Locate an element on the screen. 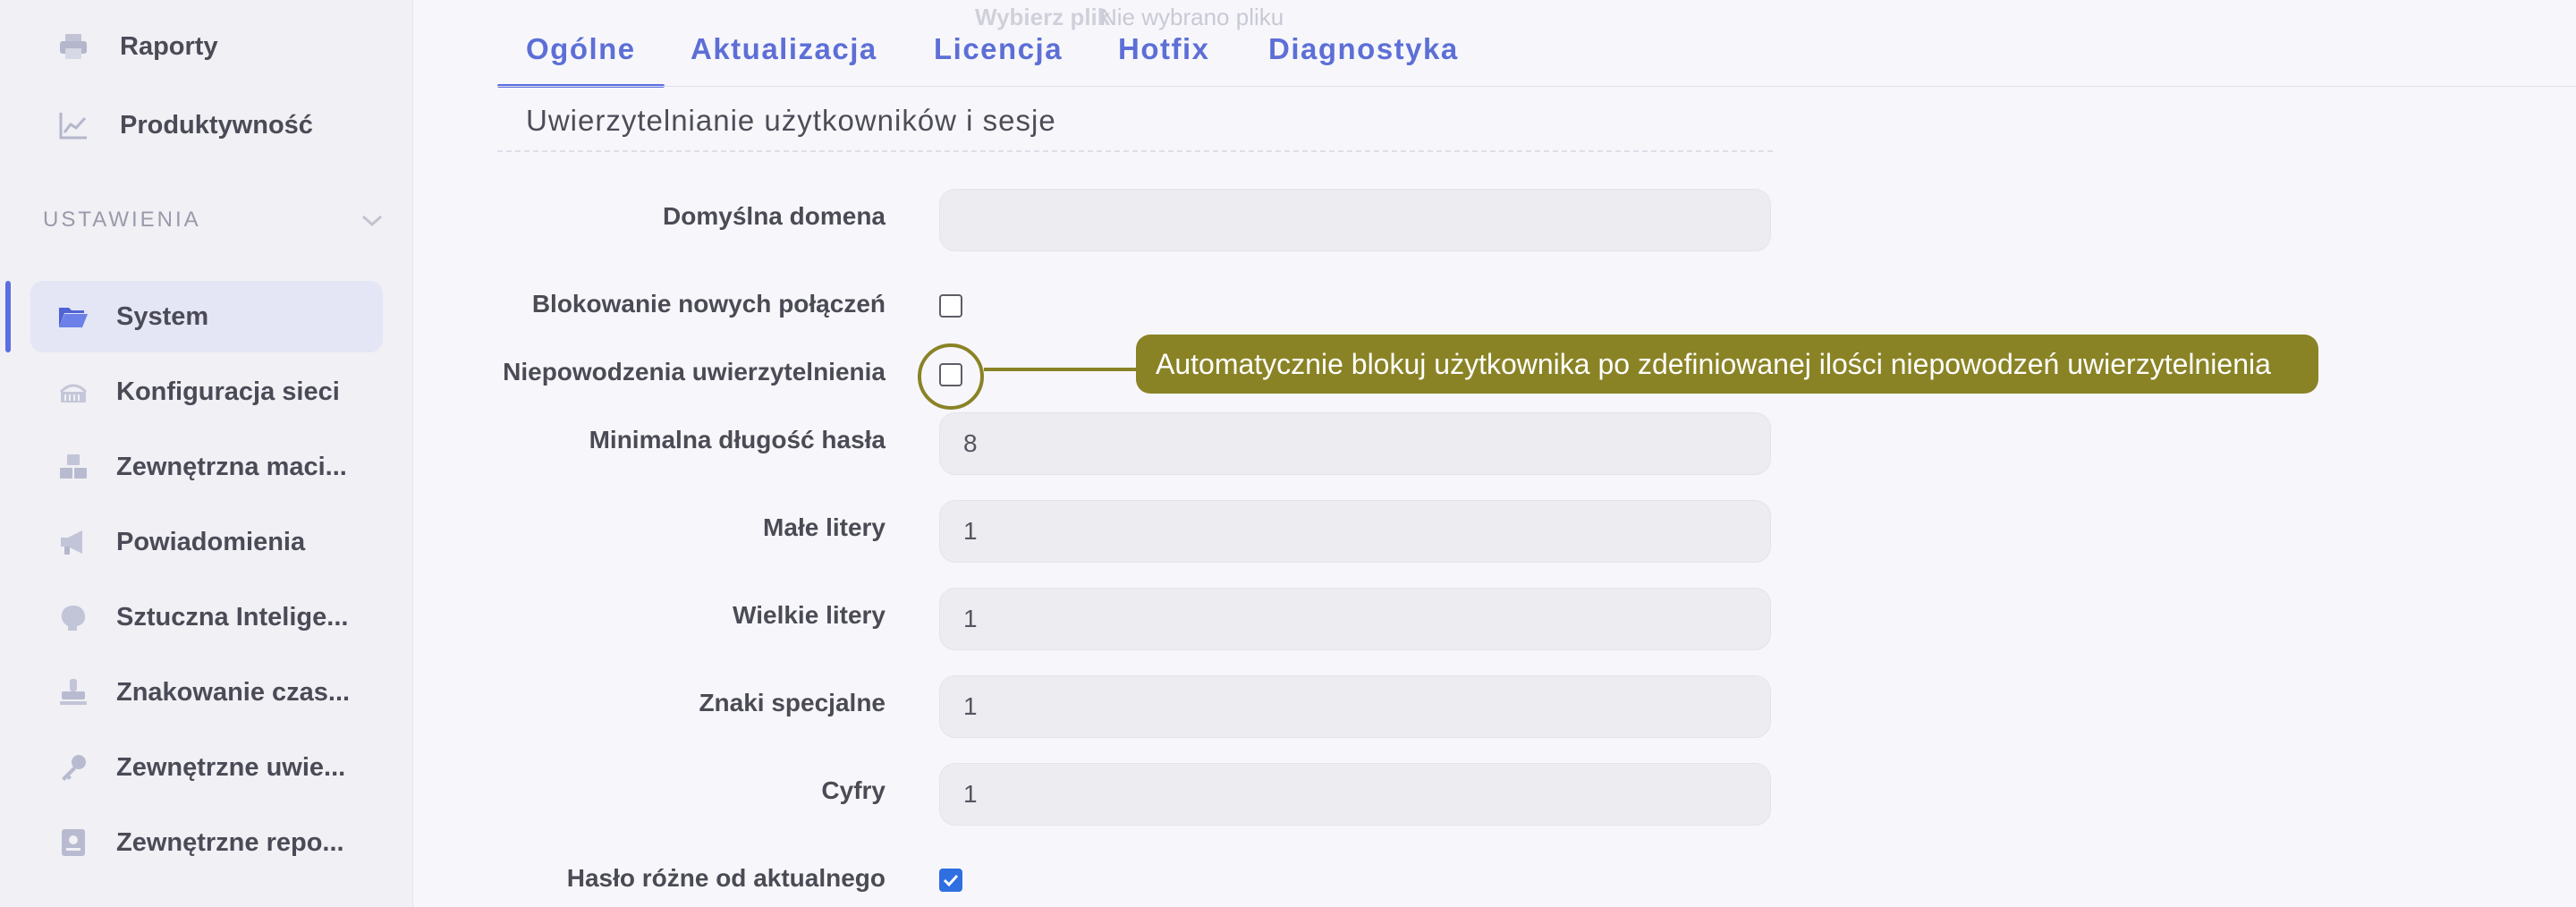  section-divider is located at coordinates (1135, 151).